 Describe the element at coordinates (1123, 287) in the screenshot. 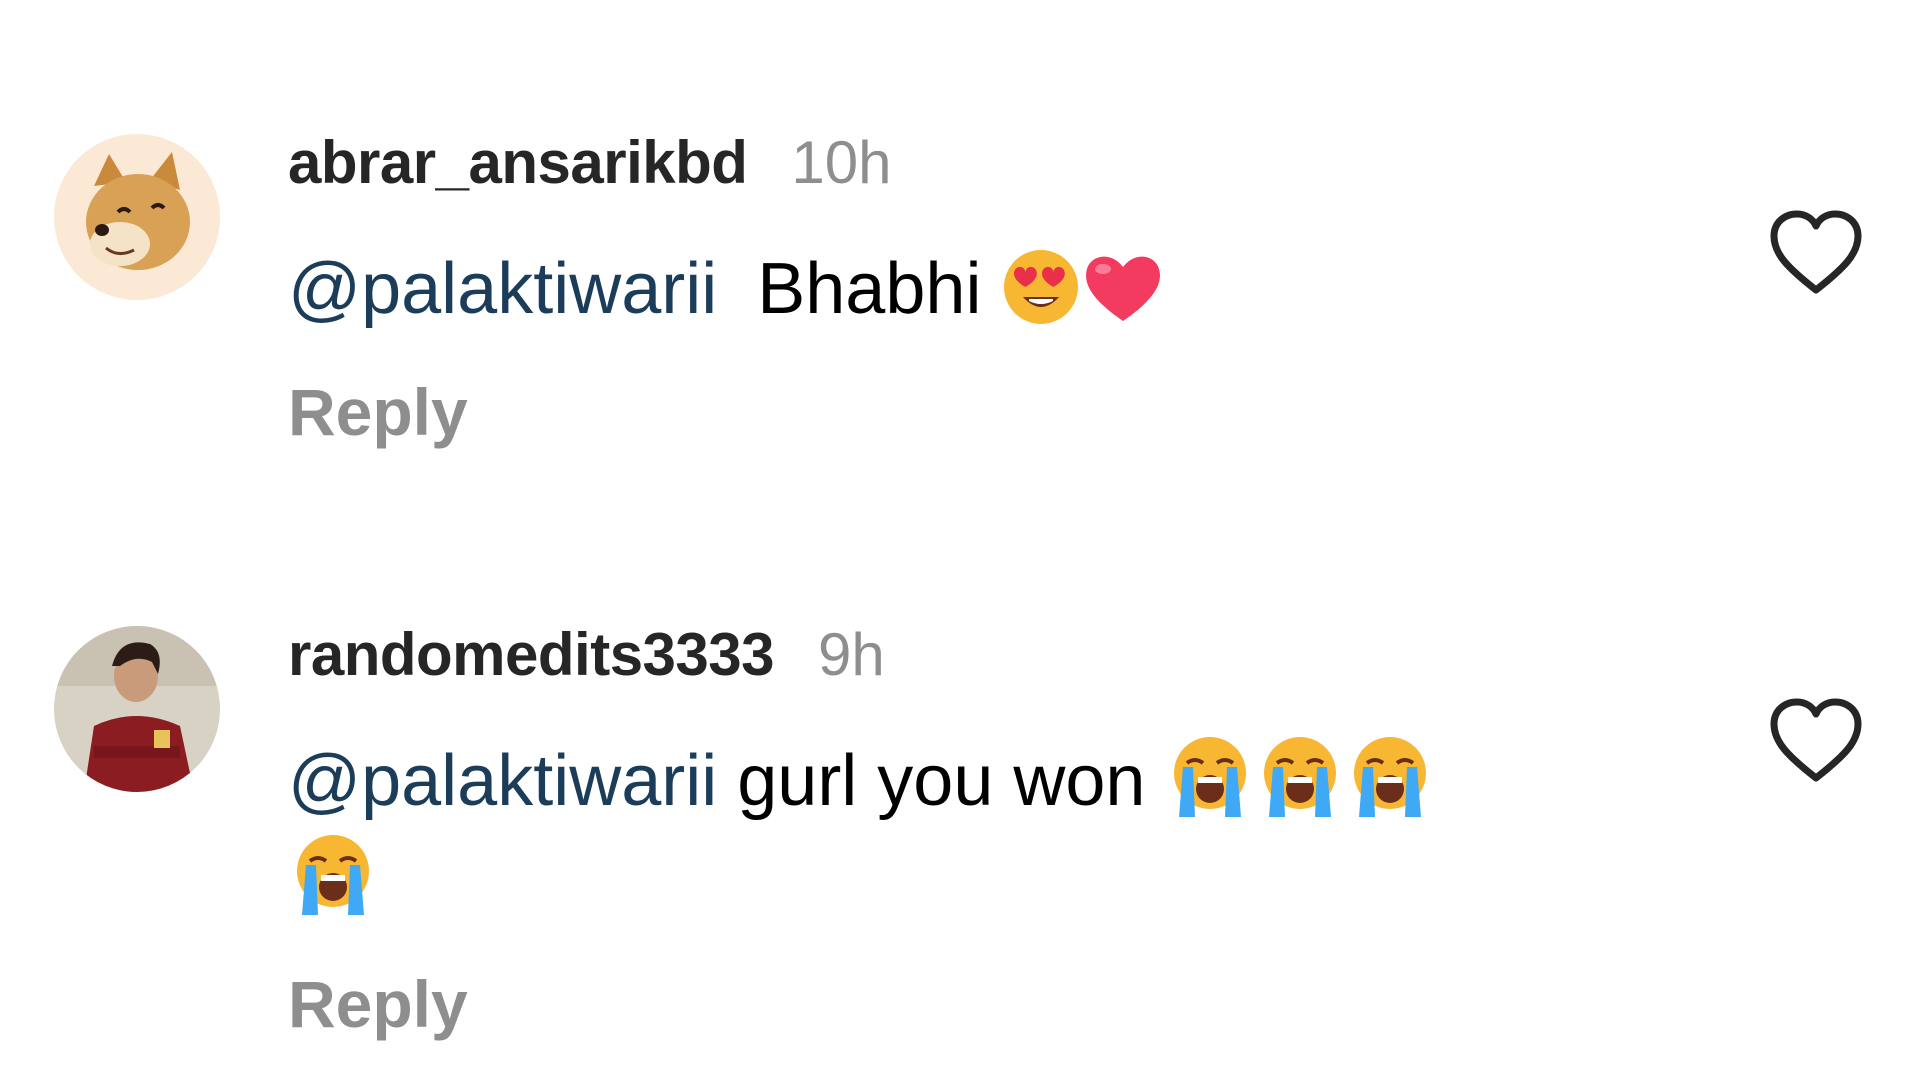

I see `red-heart-emoji-icon` at that location.